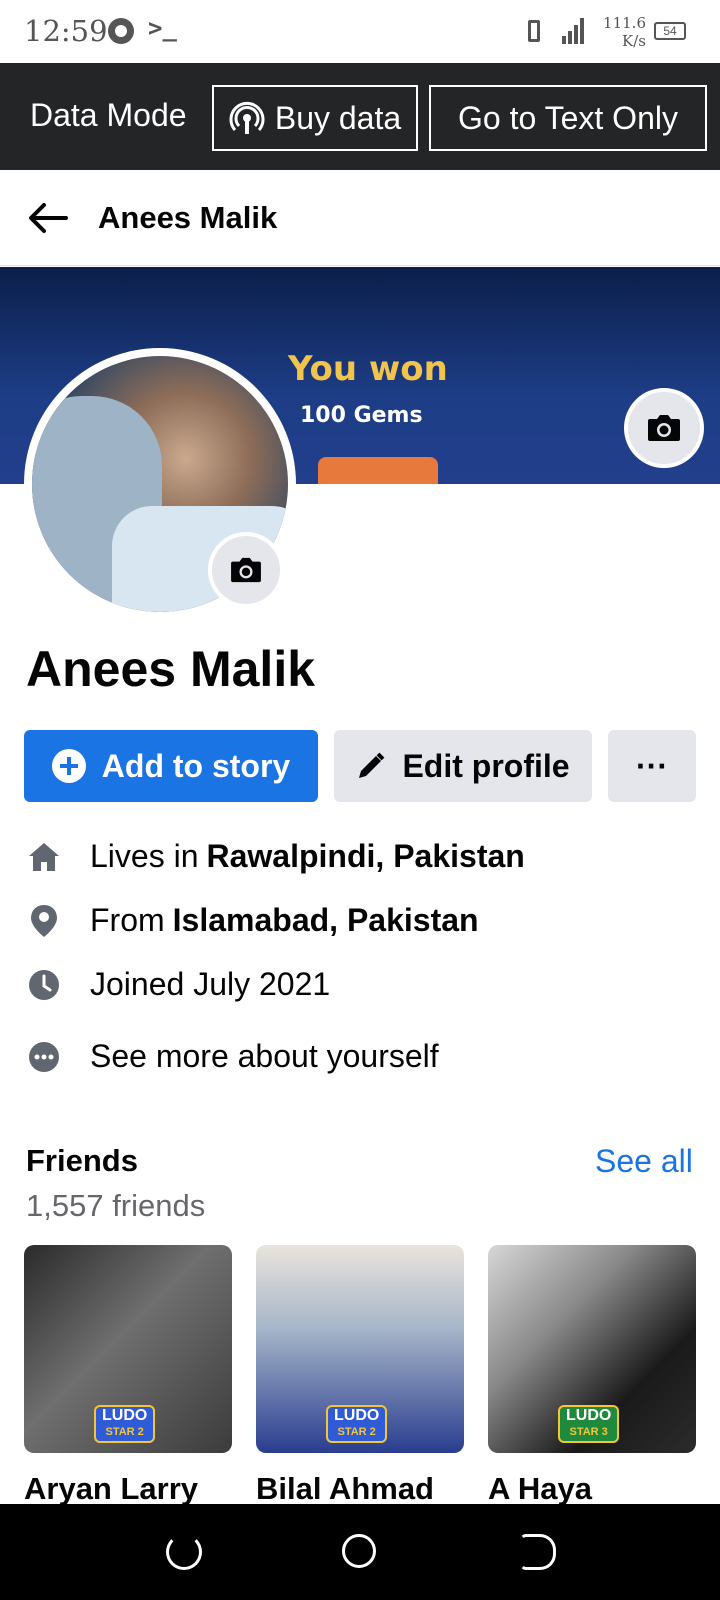 This screenshot has width=720, height=1600. Describe the element at coordinates (44, 985) in the screenshot. I see `clock-icon` at that location.